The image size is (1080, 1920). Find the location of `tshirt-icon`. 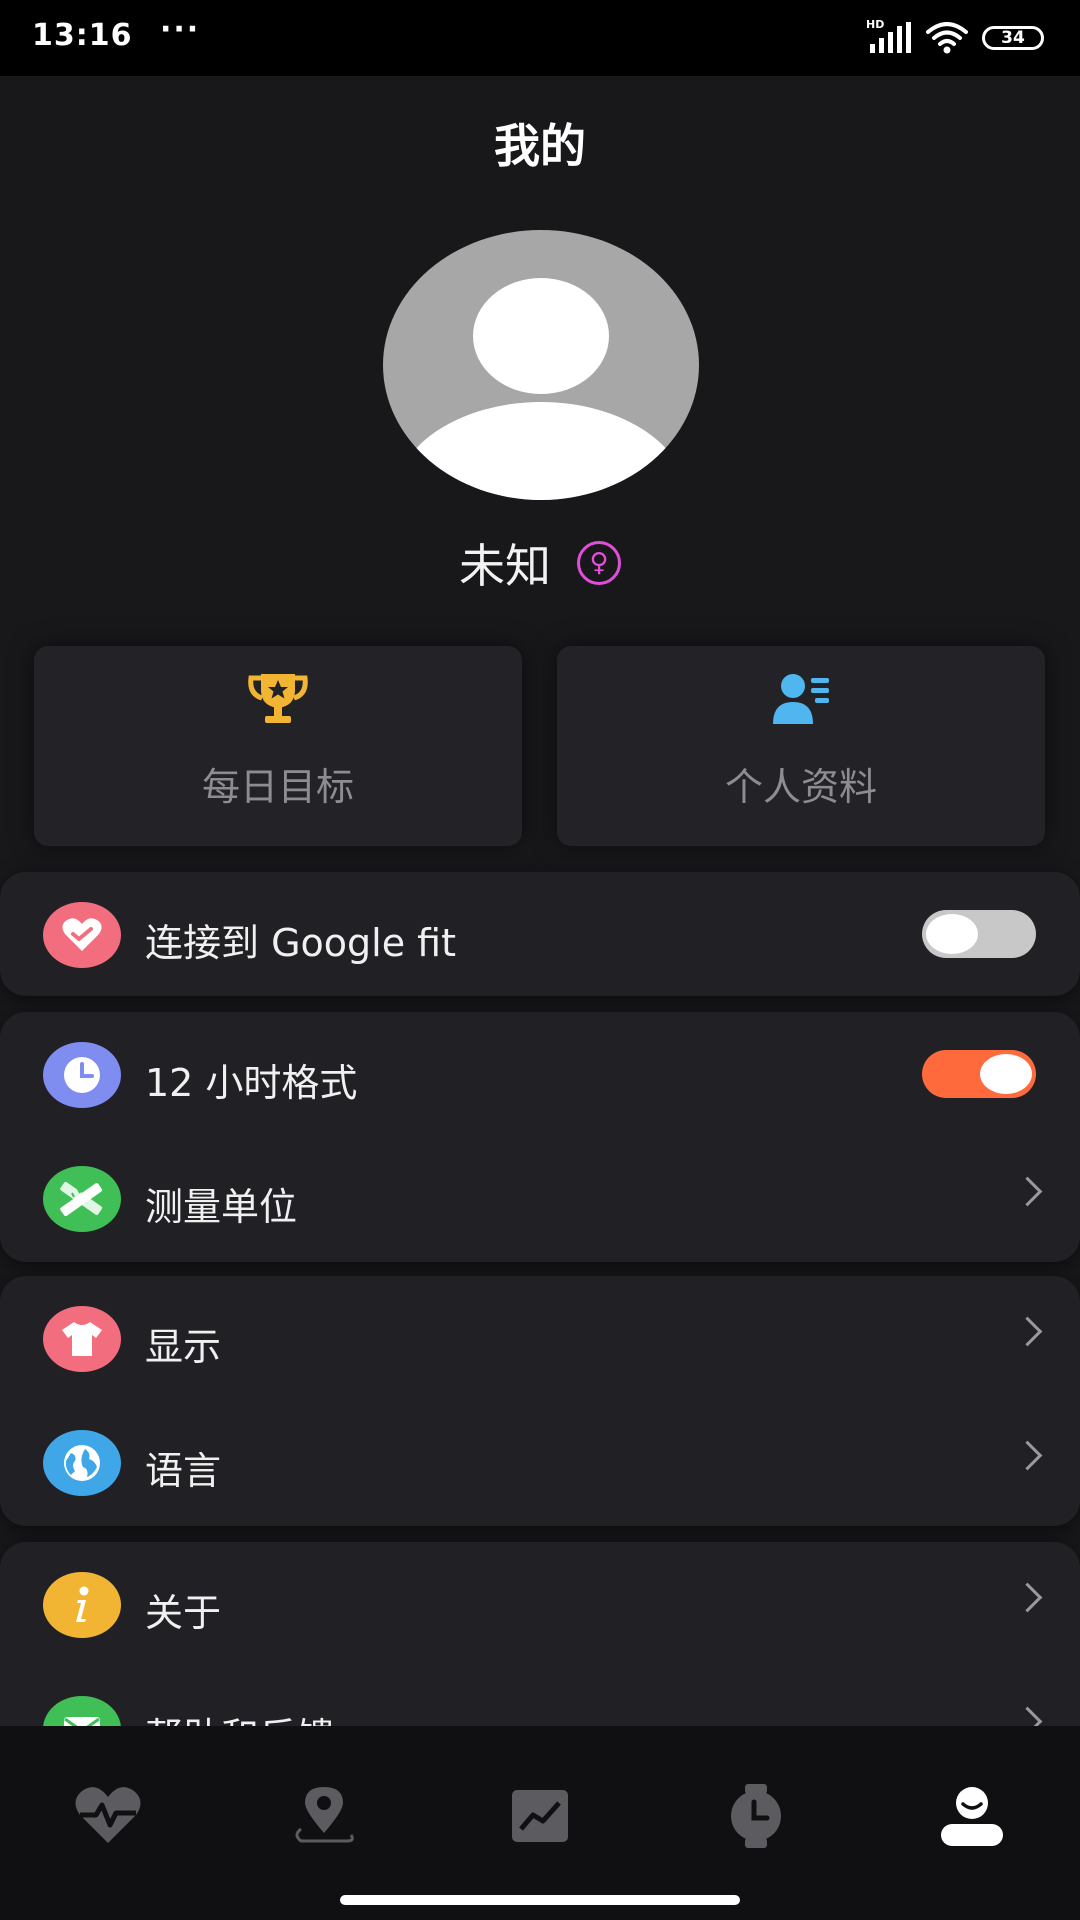

tshirt-icon is located at coordinates (82, 1339).